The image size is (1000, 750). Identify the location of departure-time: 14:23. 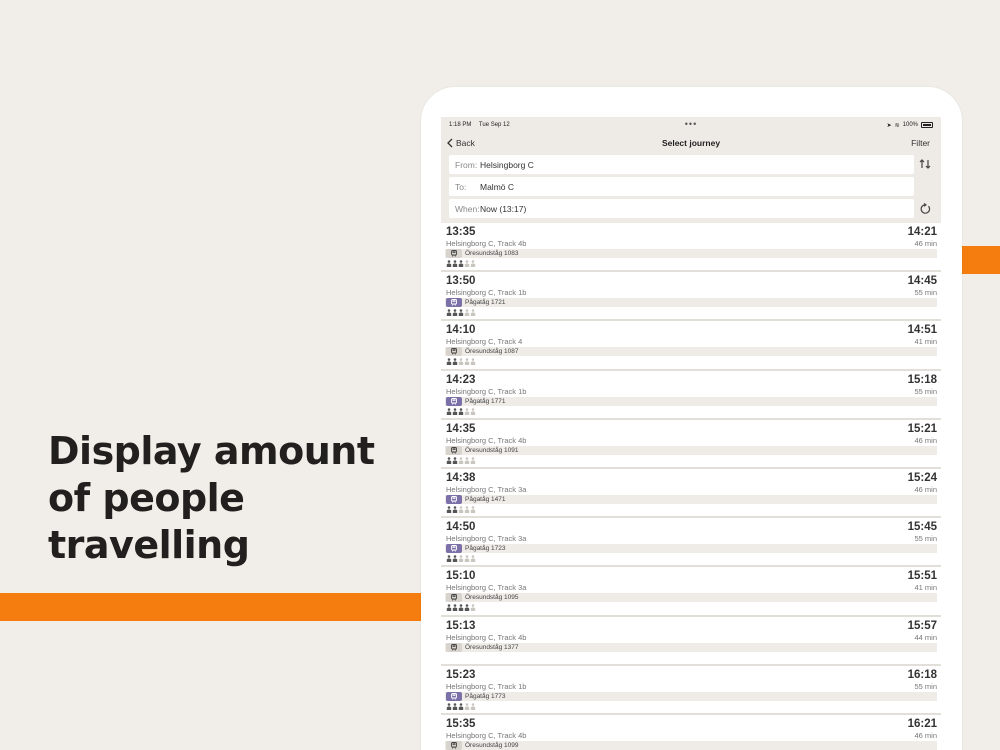
(461, 379).